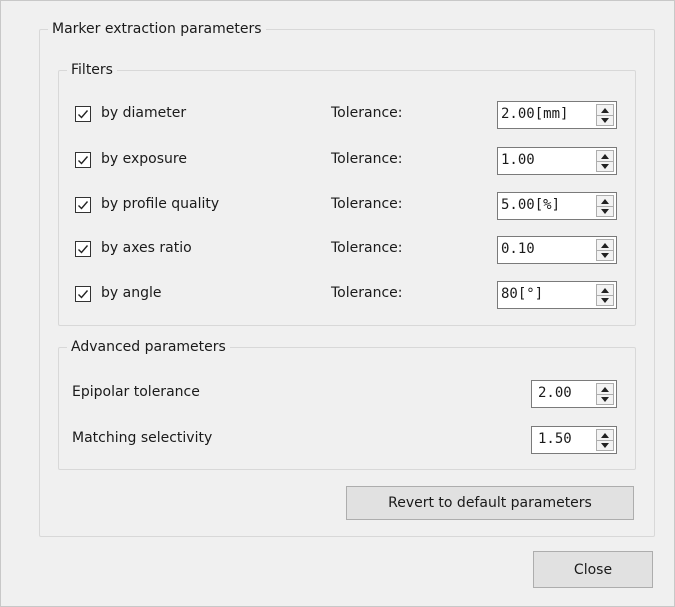  I want to click on filter-angle-label: by angle, so click(131, 293).